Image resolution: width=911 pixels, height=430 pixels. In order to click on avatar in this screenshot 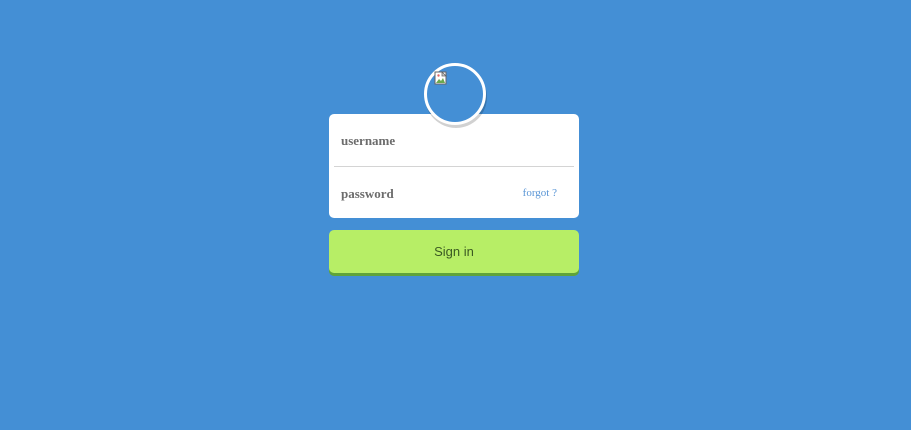, I will do `click(455, 94)`.